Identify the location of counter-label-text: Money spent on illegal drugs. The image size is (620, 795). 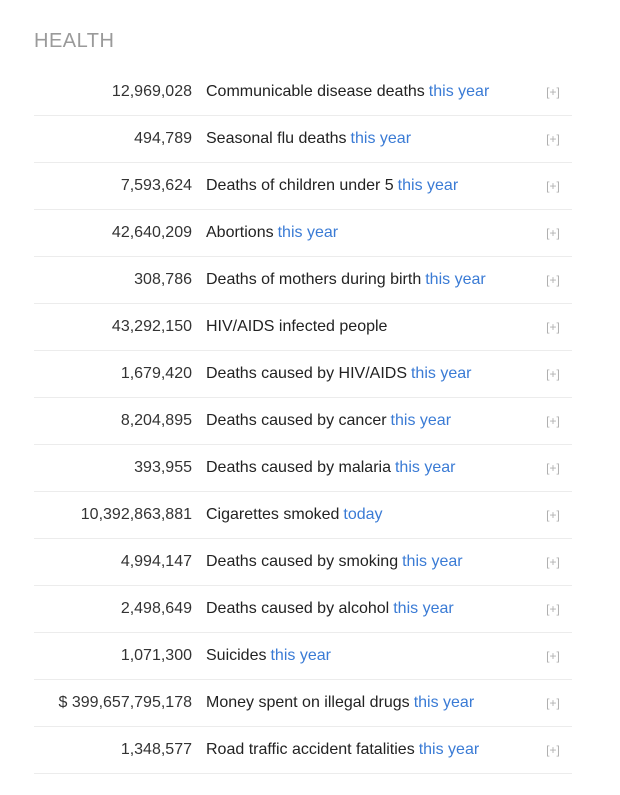
(308, 702).